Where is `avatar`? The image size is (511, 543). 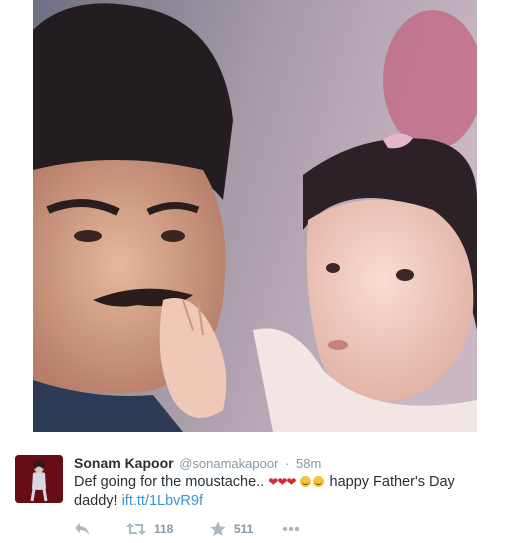 avatar is located at coordinates (39, 479).